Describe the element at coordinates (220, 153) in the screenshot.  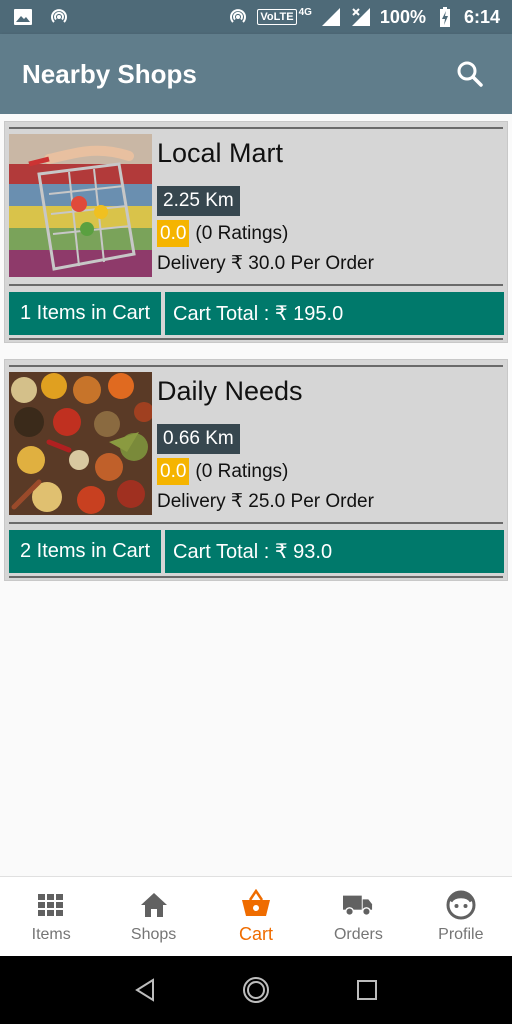
I see `shop-name: Local Mart` at that location.